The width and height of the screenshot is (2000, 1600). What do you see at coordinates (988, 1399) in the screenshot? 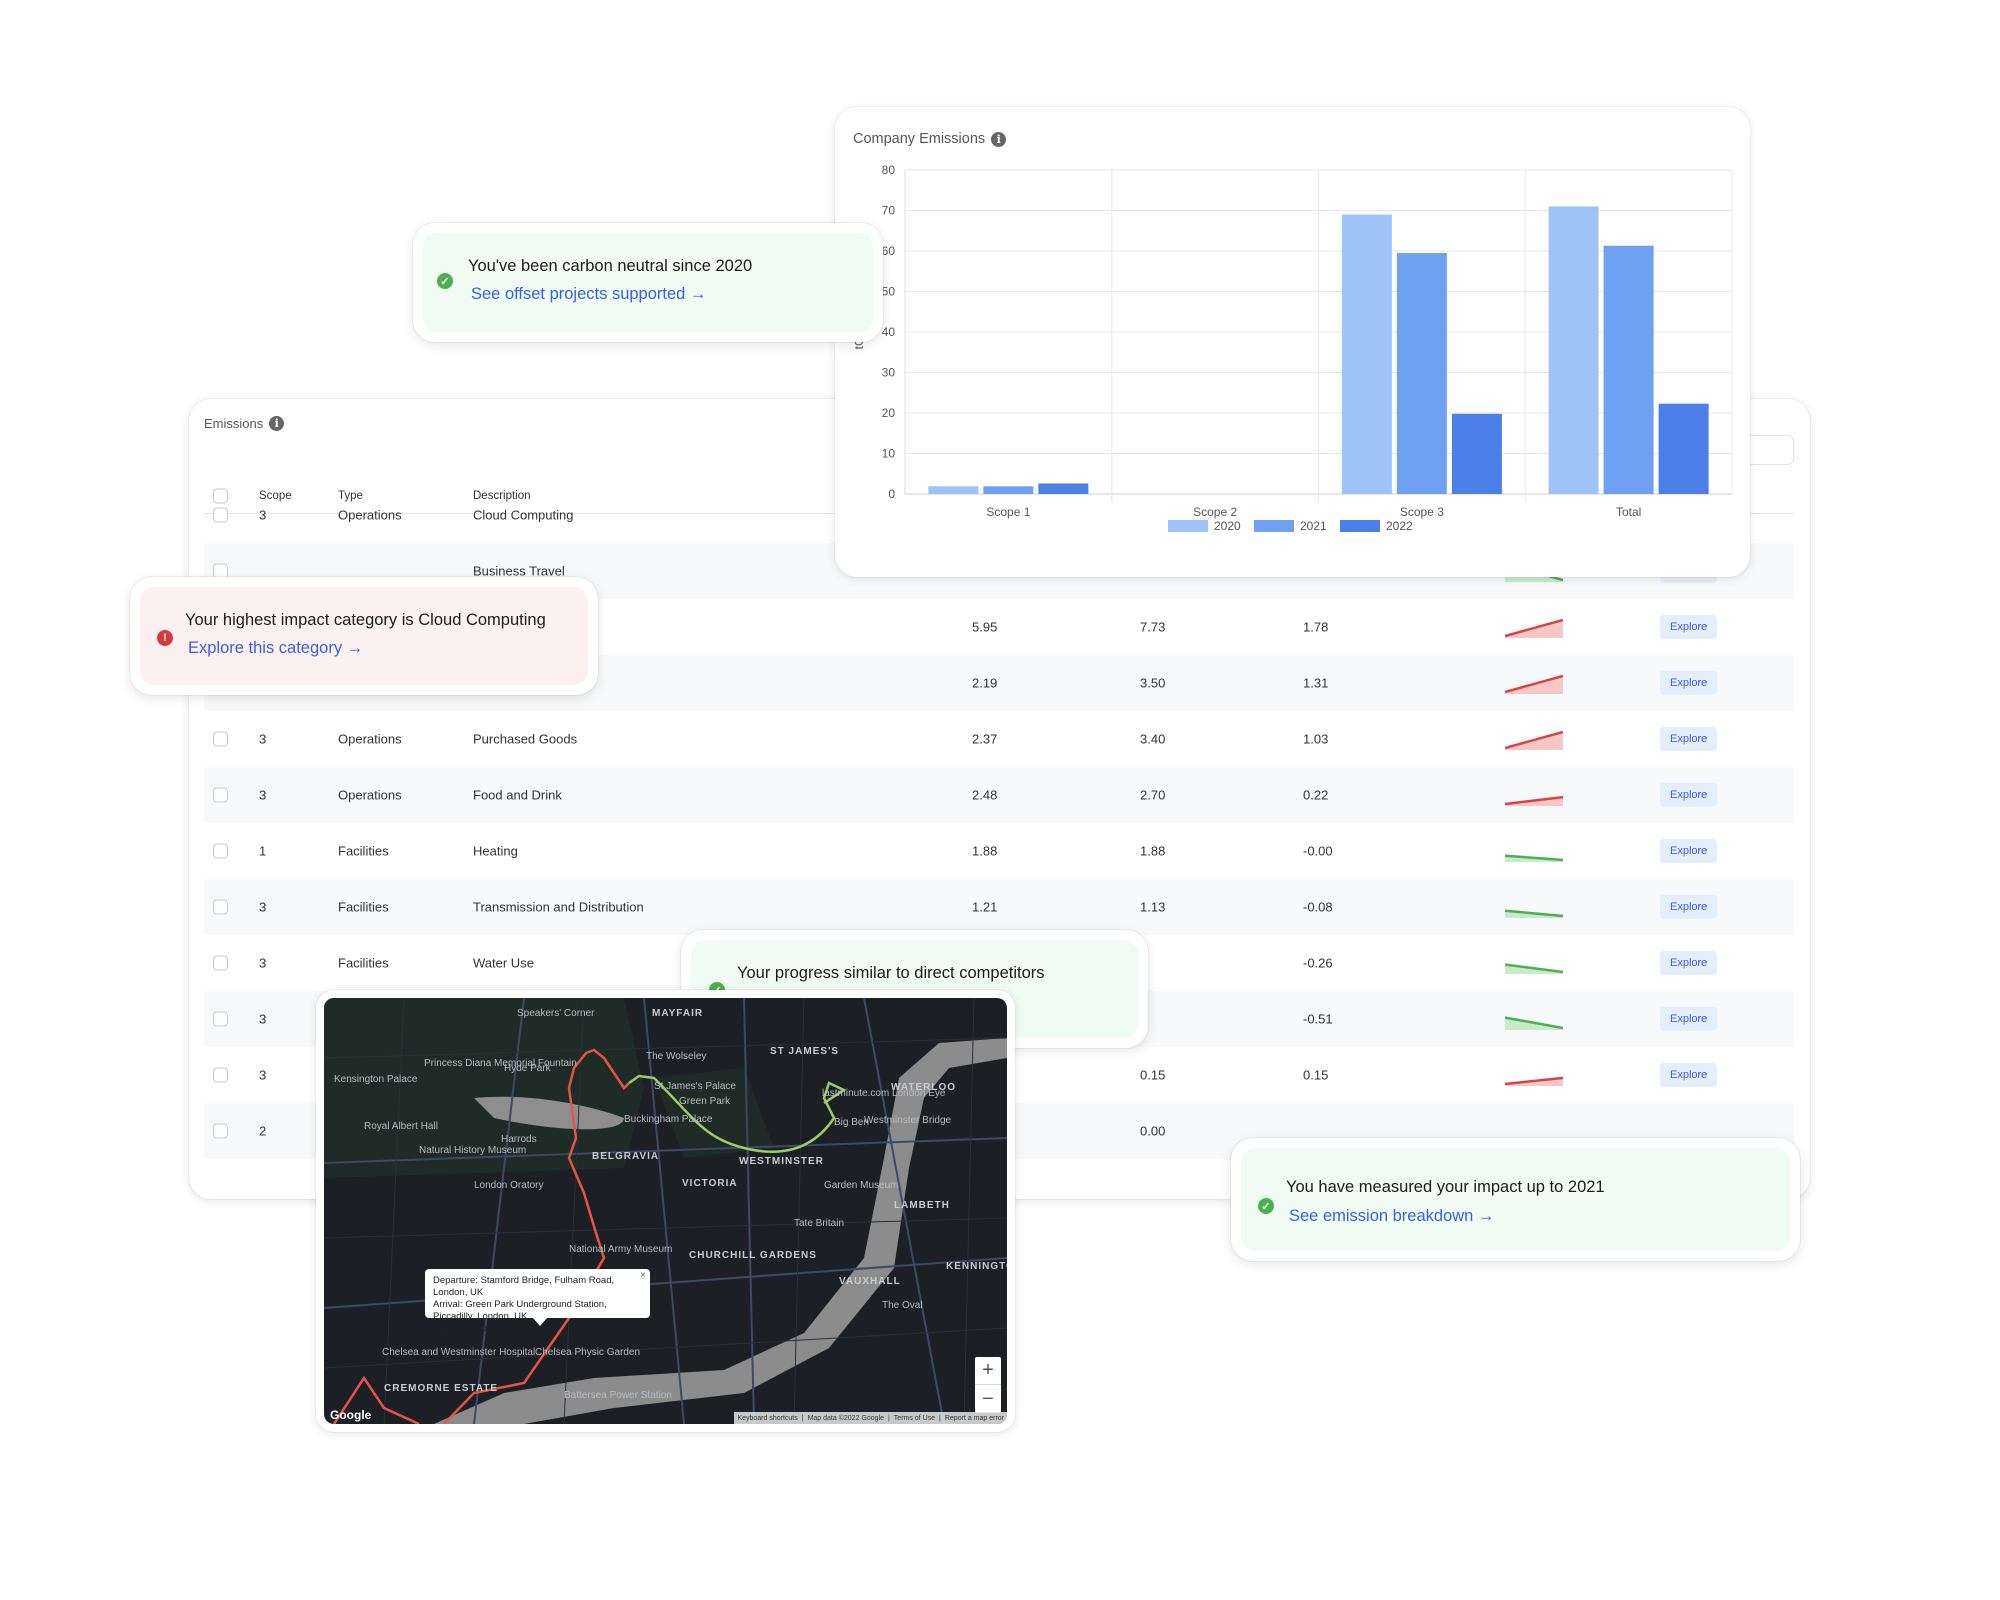
I see `zoom-out-button: −` at bounding box center [988, 1399].